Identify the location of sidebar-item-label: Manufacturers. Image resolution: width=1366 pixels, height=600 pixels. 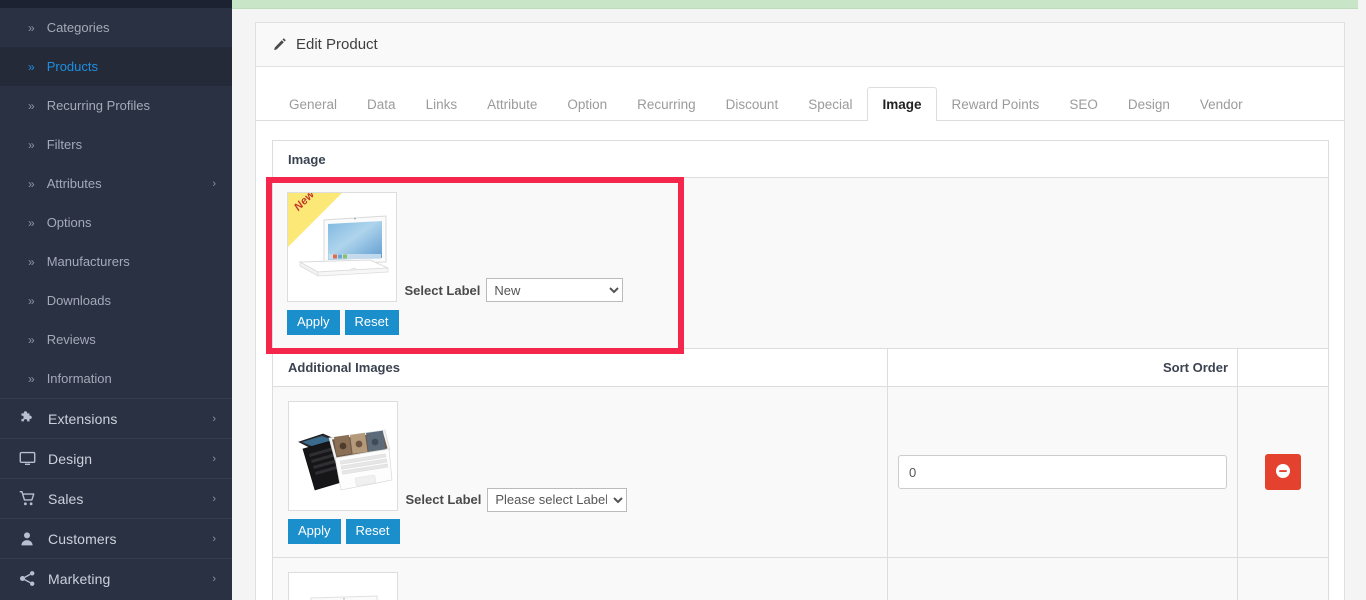
(88, 261).